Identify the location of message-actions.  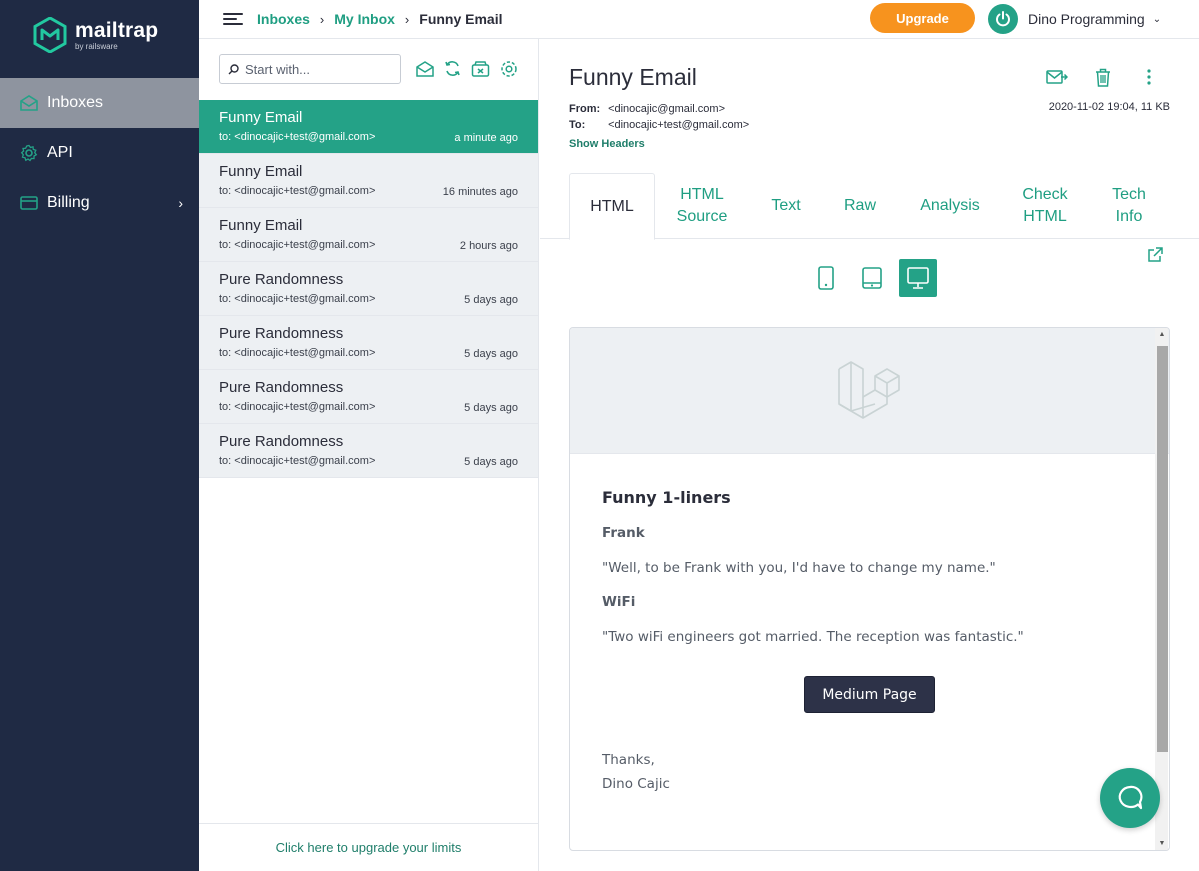
(1103, 77).